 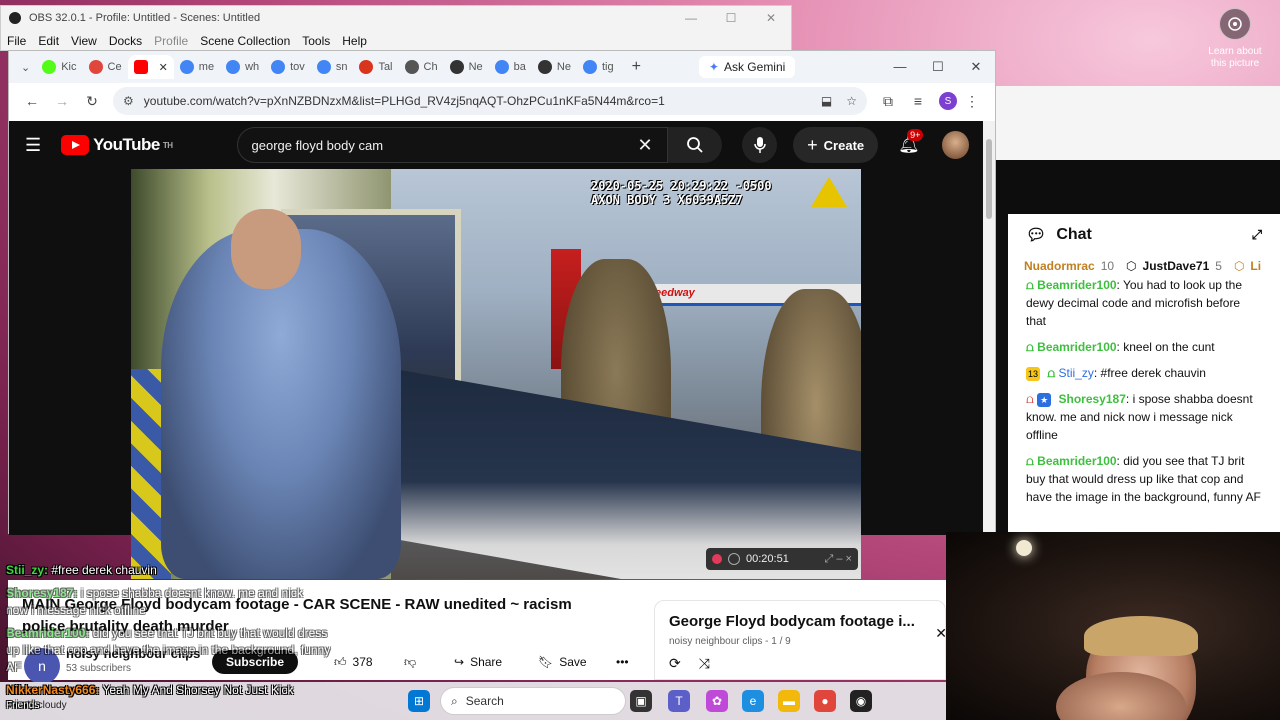 I want to click on edge-icon: e, so click(x=753, y=701).